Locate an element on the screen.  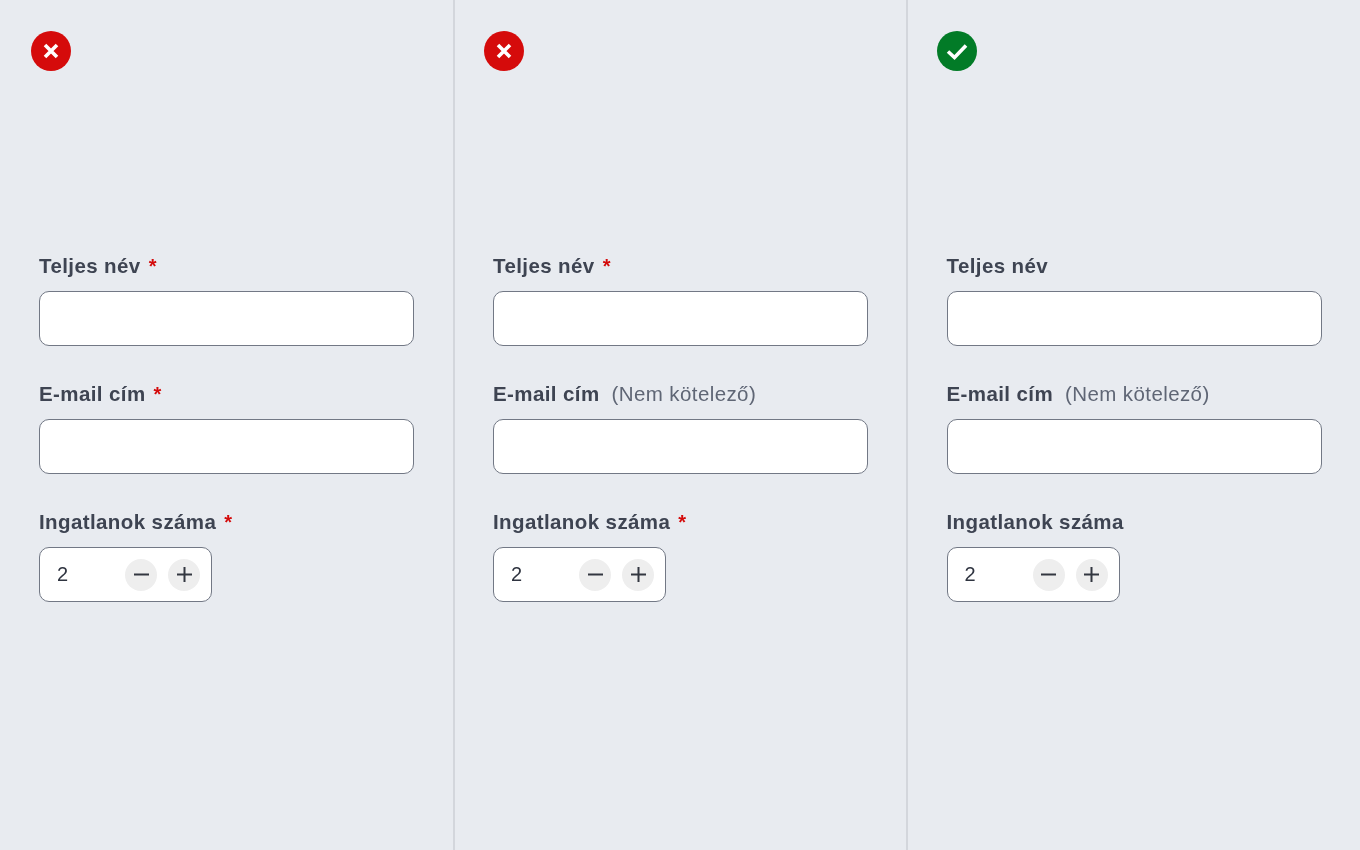
check-circle-icon is located at coordinates (957, 51).